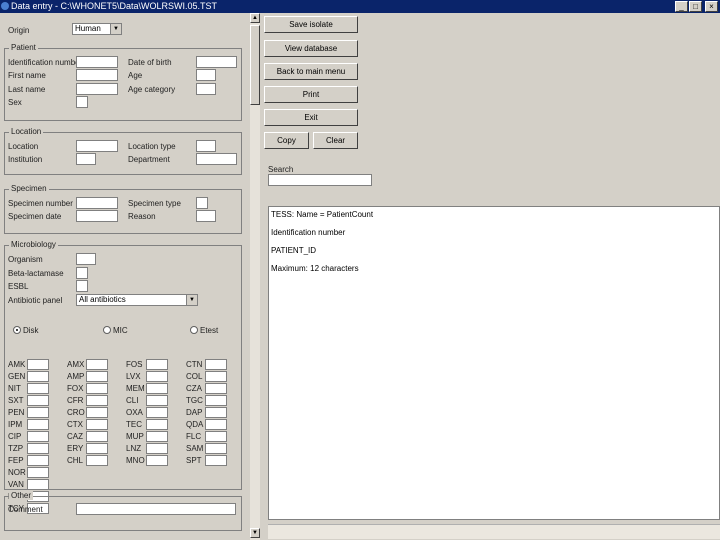  I want to click on form-scrollbar: ▲ ▼, so click(255, 276).